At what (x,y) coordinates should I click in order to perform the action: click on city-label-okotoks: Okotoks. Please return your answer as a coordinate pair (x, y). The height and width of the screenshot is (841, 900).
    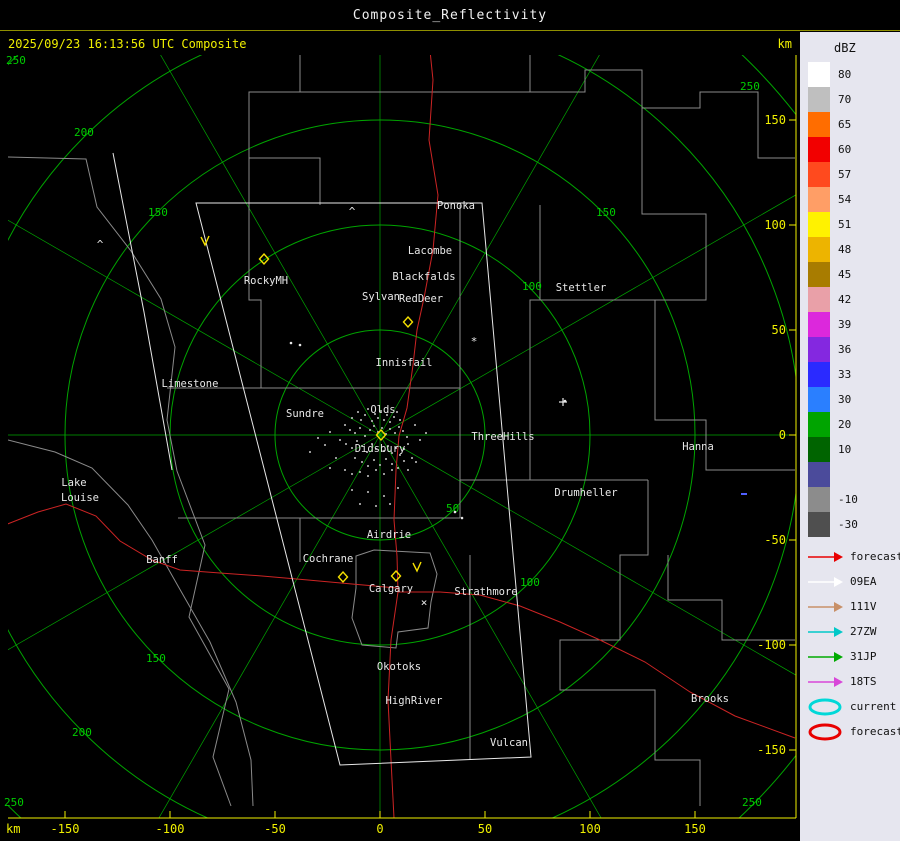
    Looking at the image, I should click on (399, 667).